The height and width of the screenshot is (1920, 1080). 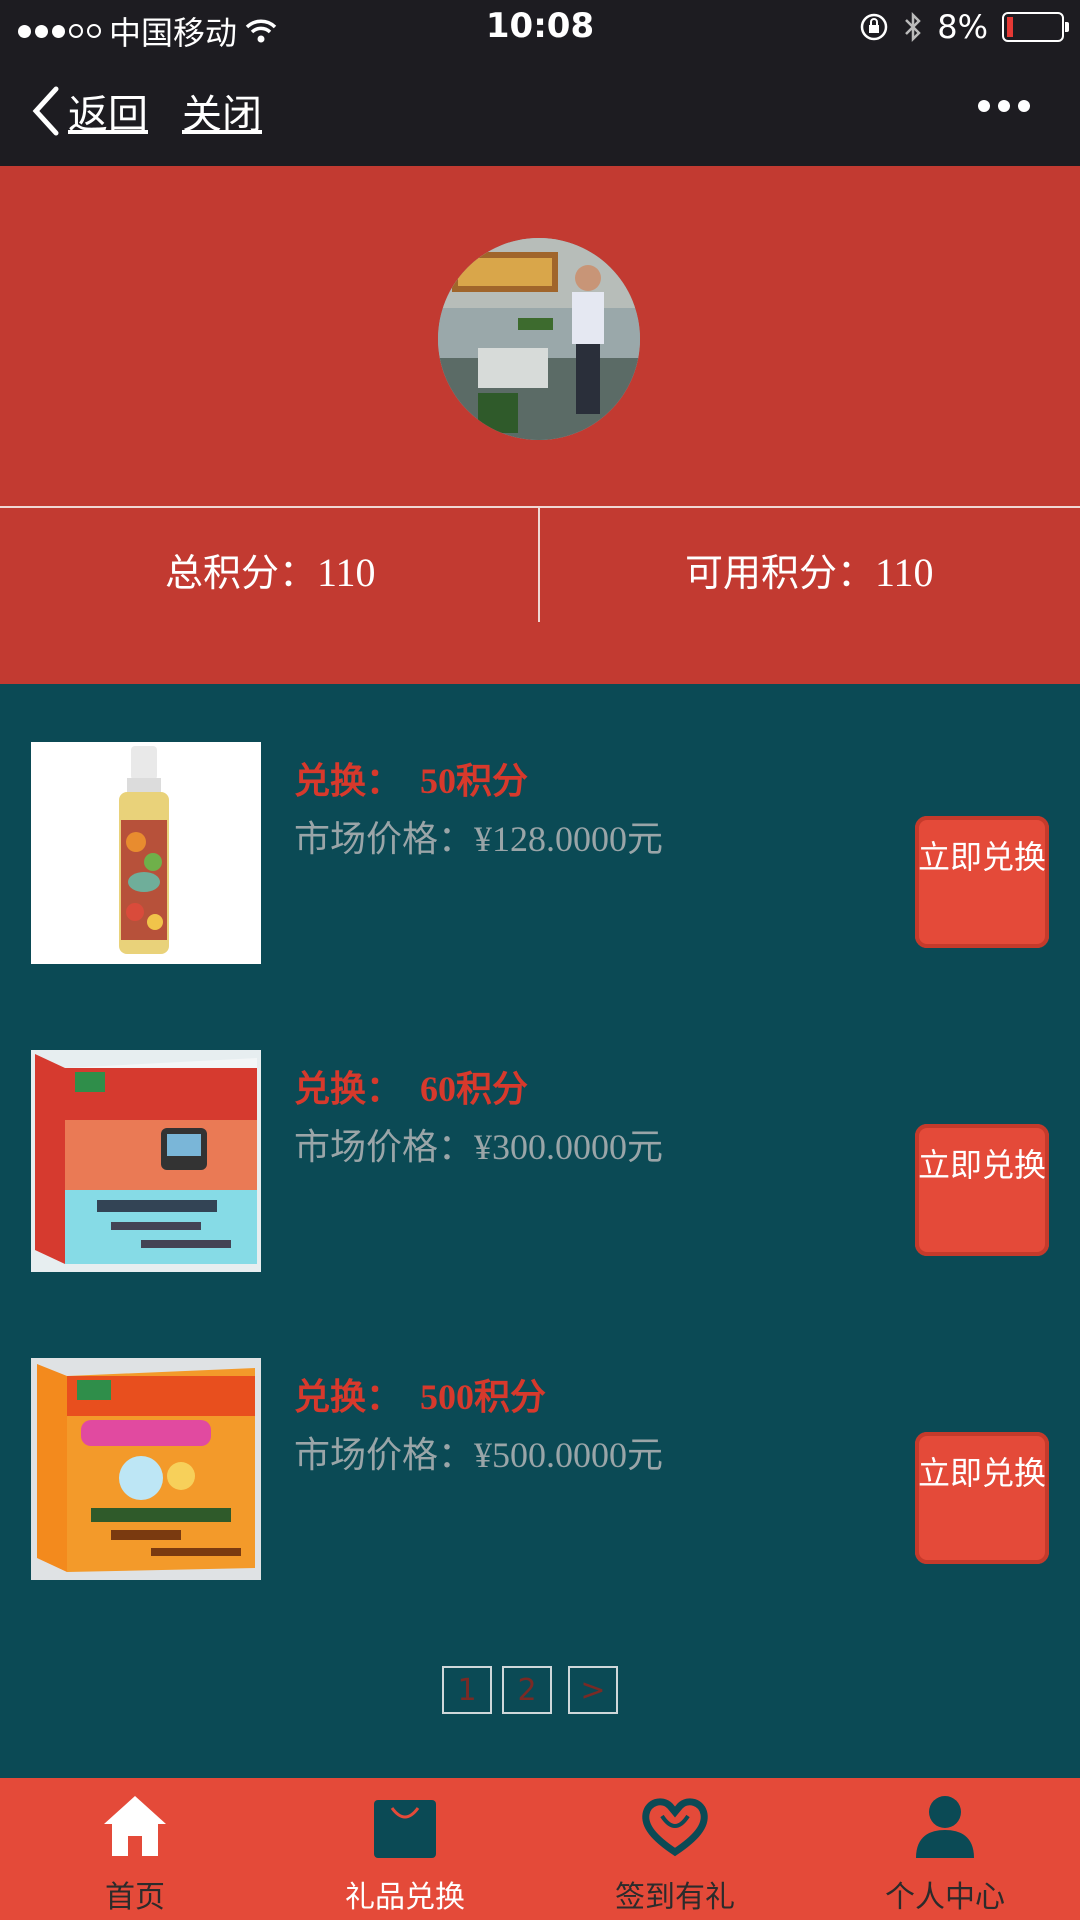 I want to click on price-value: ¥128.0000元, so click(x=569, y=839).